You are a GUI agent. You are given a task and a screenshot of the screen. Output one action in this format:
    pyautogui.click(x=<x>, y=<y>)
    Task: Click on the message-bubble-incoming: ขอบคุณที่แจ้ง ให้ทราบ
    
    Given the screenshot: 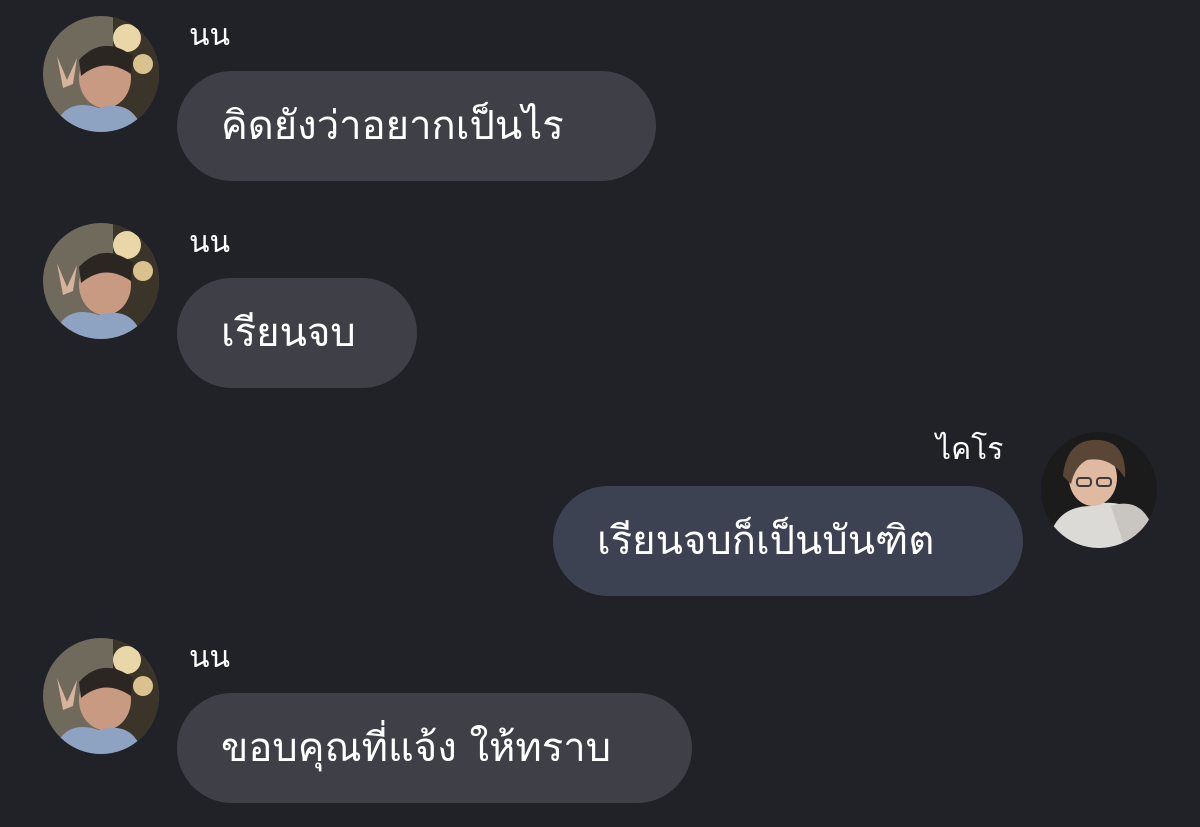 What is the action you would take?
    pyautogui.click(x=434, y=748)
    